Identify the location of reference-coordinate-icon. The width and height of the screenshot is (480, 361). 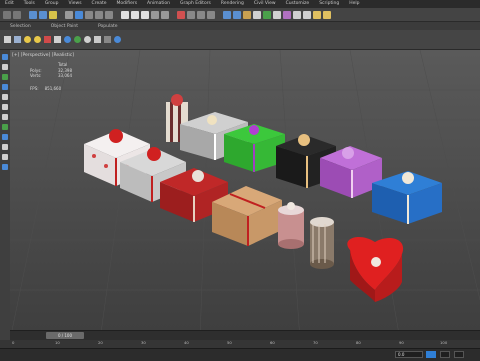
(155, 14).